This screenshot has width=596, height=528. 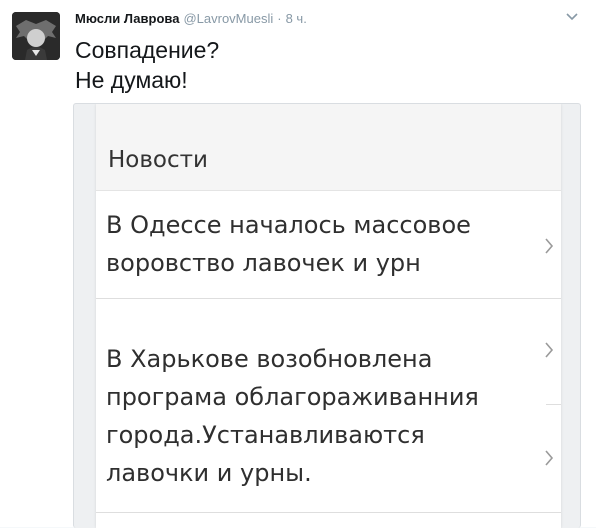 What do you see at coordinates (292, 397) in the screenshot?
I see `news-item-line: програма облагораживанния` at bounding box center [292, 397].